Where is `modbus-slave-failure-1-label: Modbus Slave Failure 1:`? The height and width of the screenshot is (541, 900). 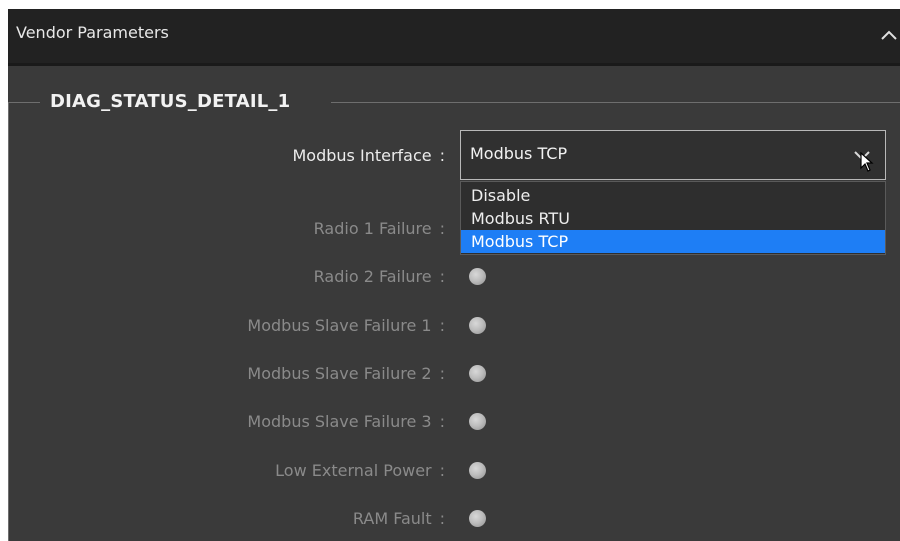
modbus-slave-failure-1-label: Modbus Slave Failure 1: is located at coordinates (265, 325).